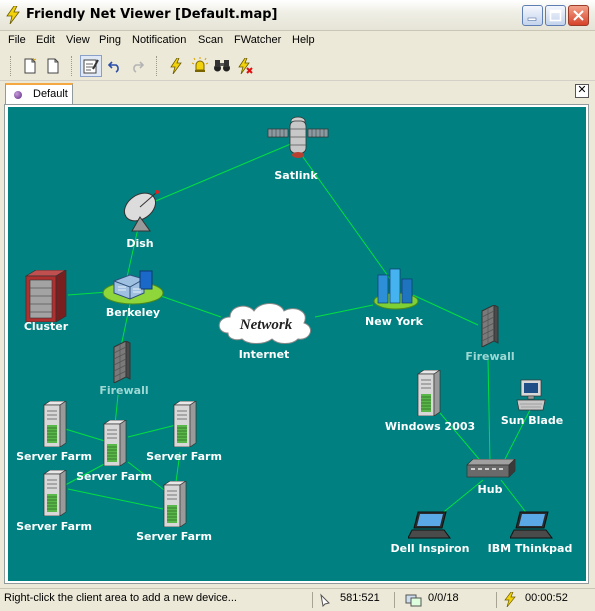 The width and height of the screenshot is (595, 611). Describe the element at coordinates (489, 411) in the screenshot. I see `link-firewall-hub` at that location.